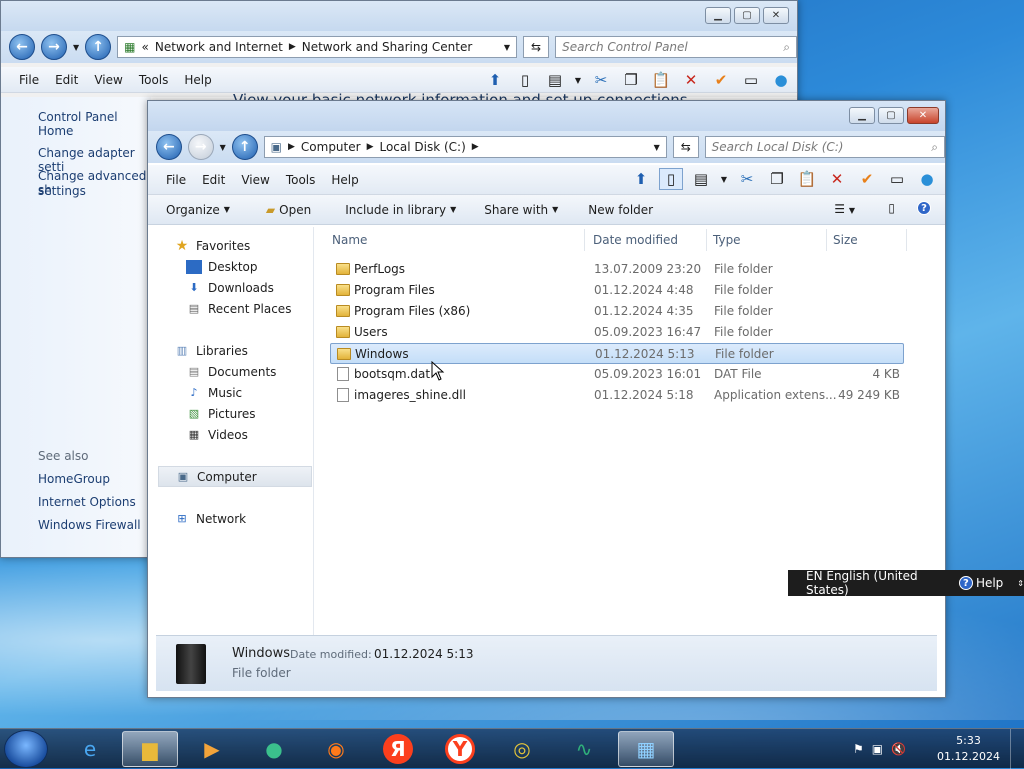 This screenshot has width=1024, height=769. What do you see at coordinates (249, 287) in the screenshot?
I see `nav-downloads: ⬇ Downloads` at bounding box center [249, 287].